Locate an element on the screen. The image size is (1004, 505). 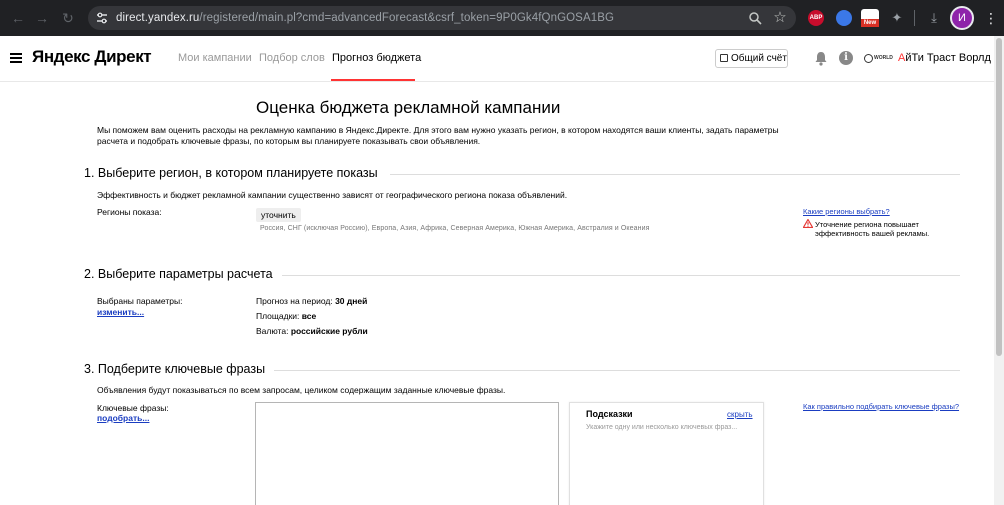
regions-label: Регионы показа: is located at coordinates (129, 212).